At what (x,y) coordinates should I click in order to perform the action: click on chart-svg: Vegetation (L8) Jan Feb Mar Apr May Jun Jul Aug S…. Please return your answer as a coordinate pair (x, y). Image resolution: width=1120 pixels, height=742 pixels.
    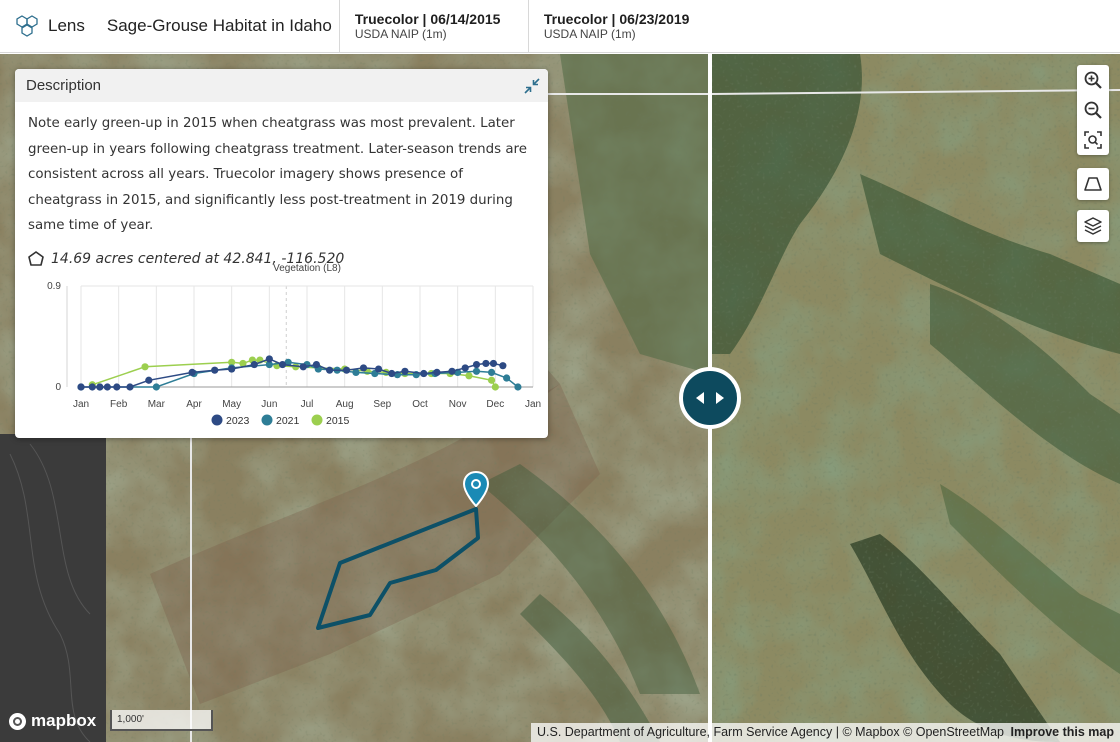
    Looking at the image, I should click on (294, 345).